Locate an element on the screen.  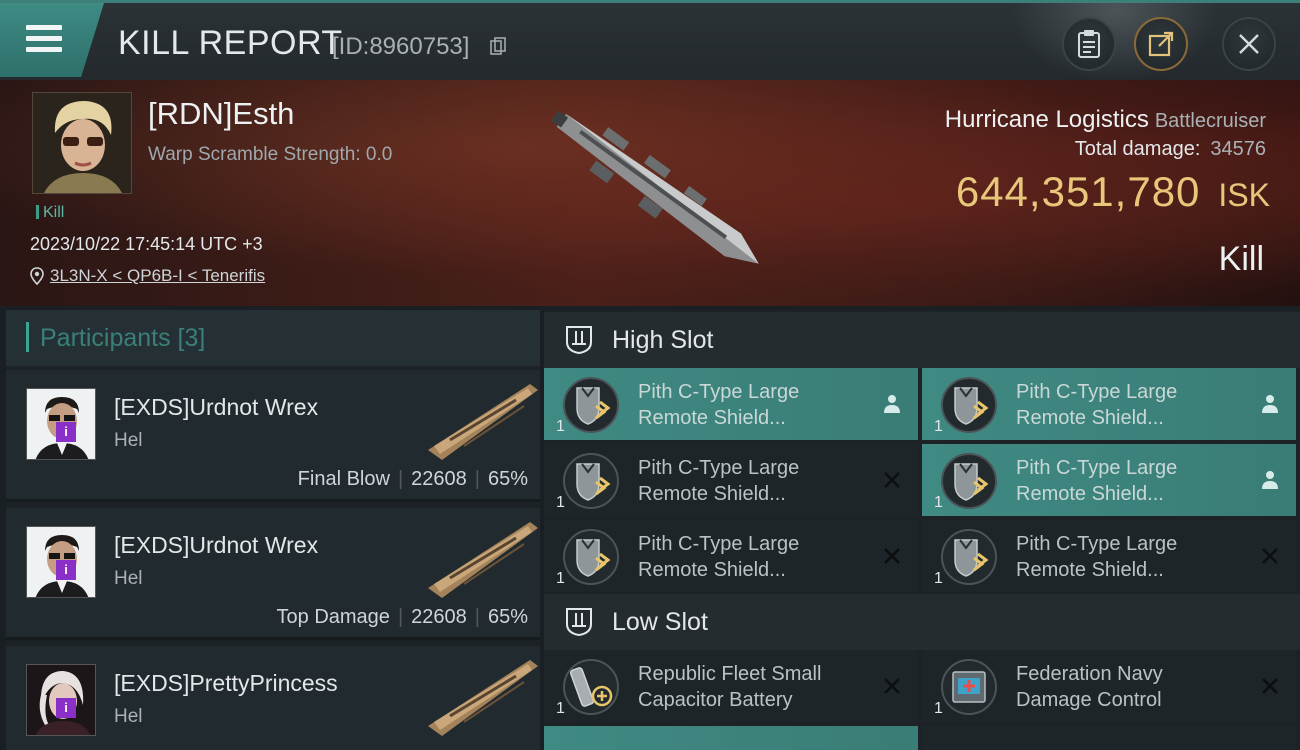
module-name-line2: Capacitor Battery is located at coordinates (715, 700).